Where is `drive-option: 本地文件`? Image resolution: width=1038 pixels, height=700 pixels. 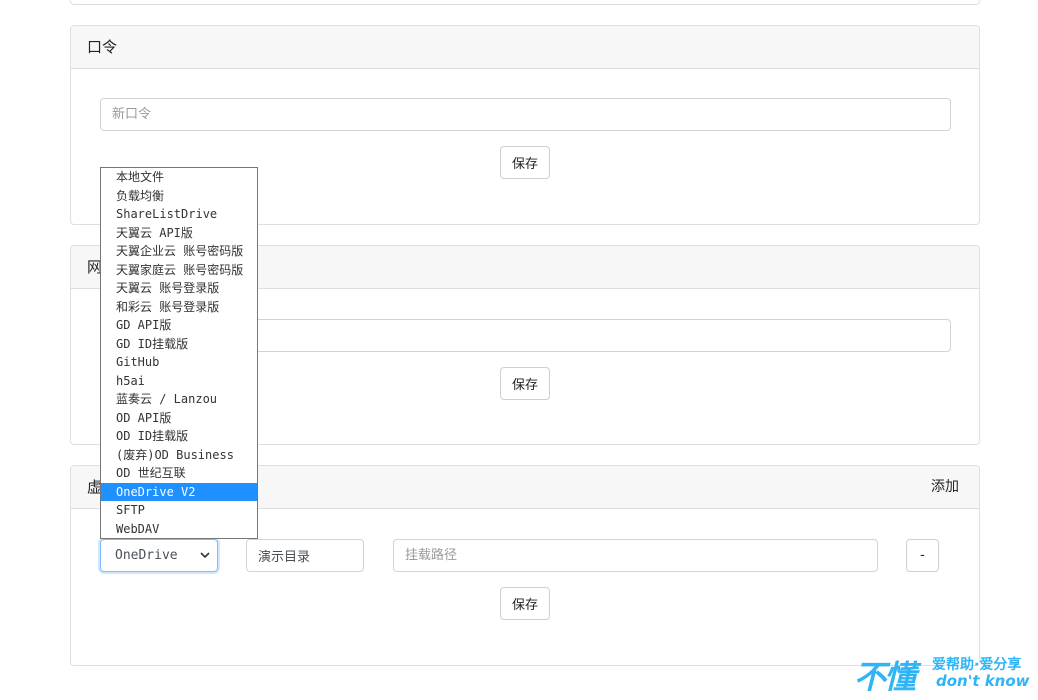 drive-option: 本地文件 is located at coordinates (179, 177).